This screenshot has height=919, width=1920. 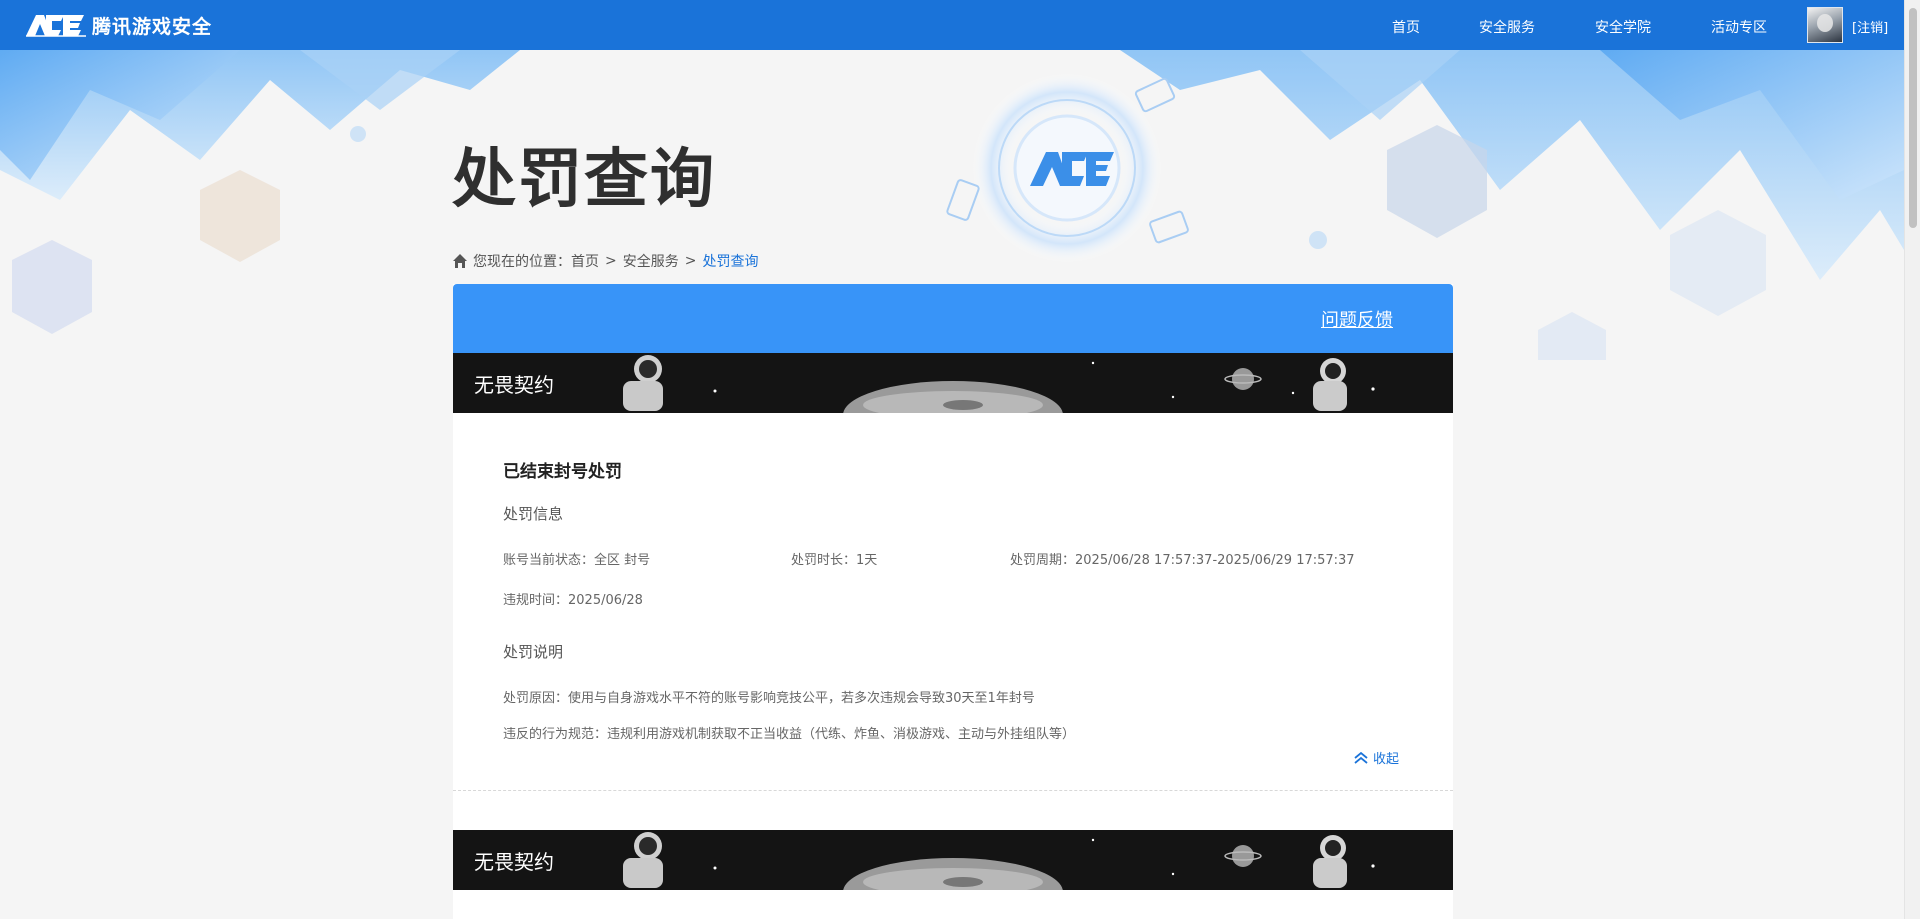 I want to click on collapse-label: 收起, so click(x=1386, y=759).